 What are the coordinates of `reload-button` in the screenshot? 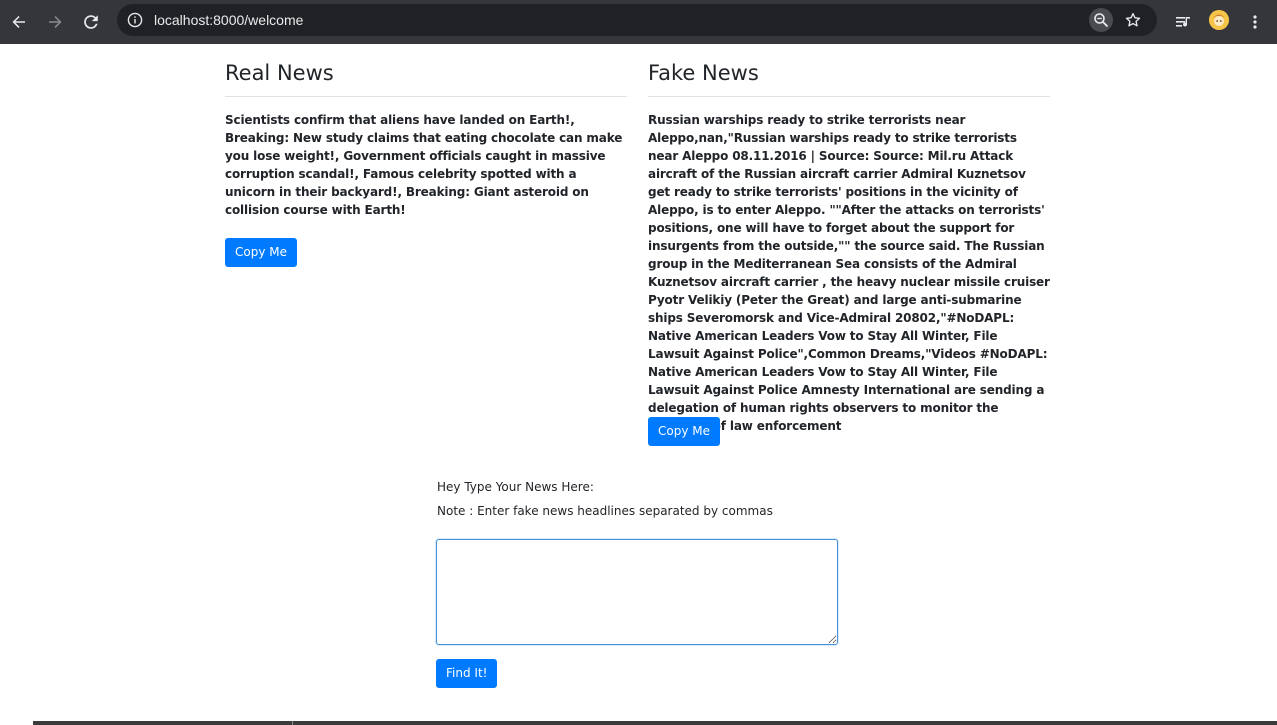 It's located at (91, 22).